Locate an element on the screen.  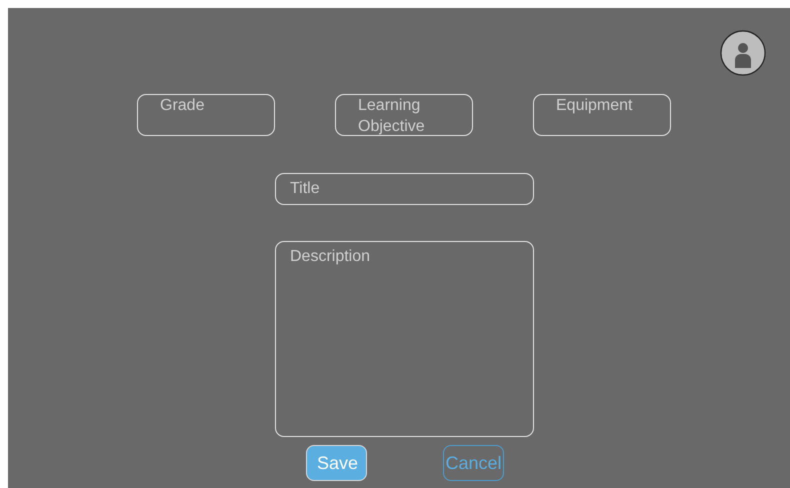
description-field: Description is located at coordinates (404, 339).